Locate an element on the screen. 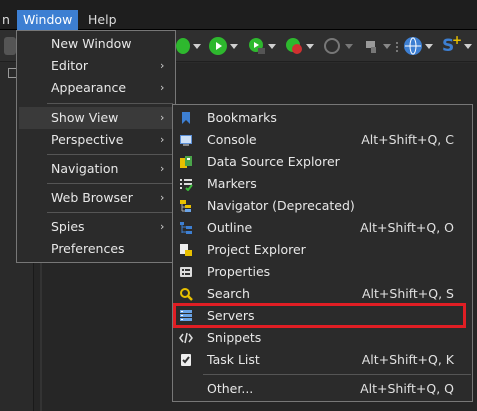 The width and height of the screenshot is (477, 411). debug-dropdown-icon is located at coordinates (197, 46).